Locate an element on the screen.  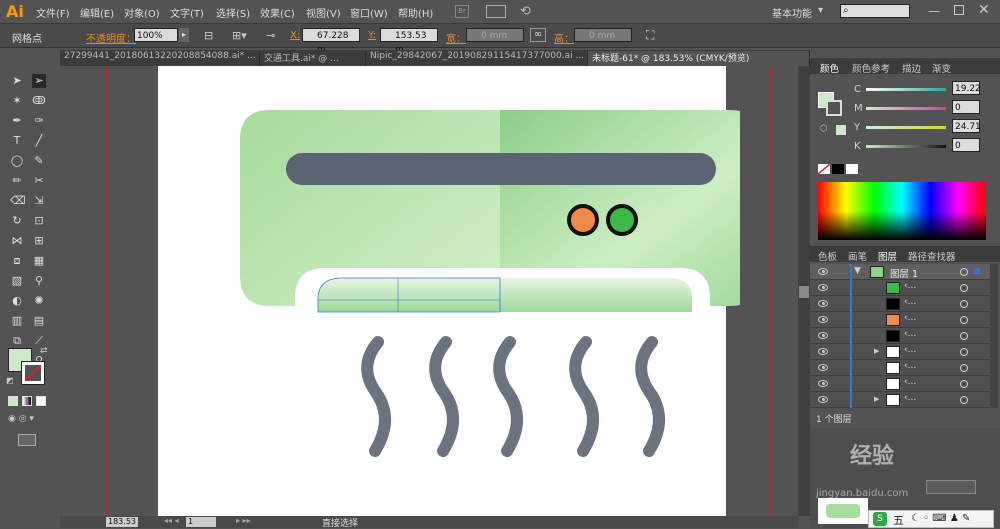
menu-view: 视图(V) is located at coordinates (323, 12).